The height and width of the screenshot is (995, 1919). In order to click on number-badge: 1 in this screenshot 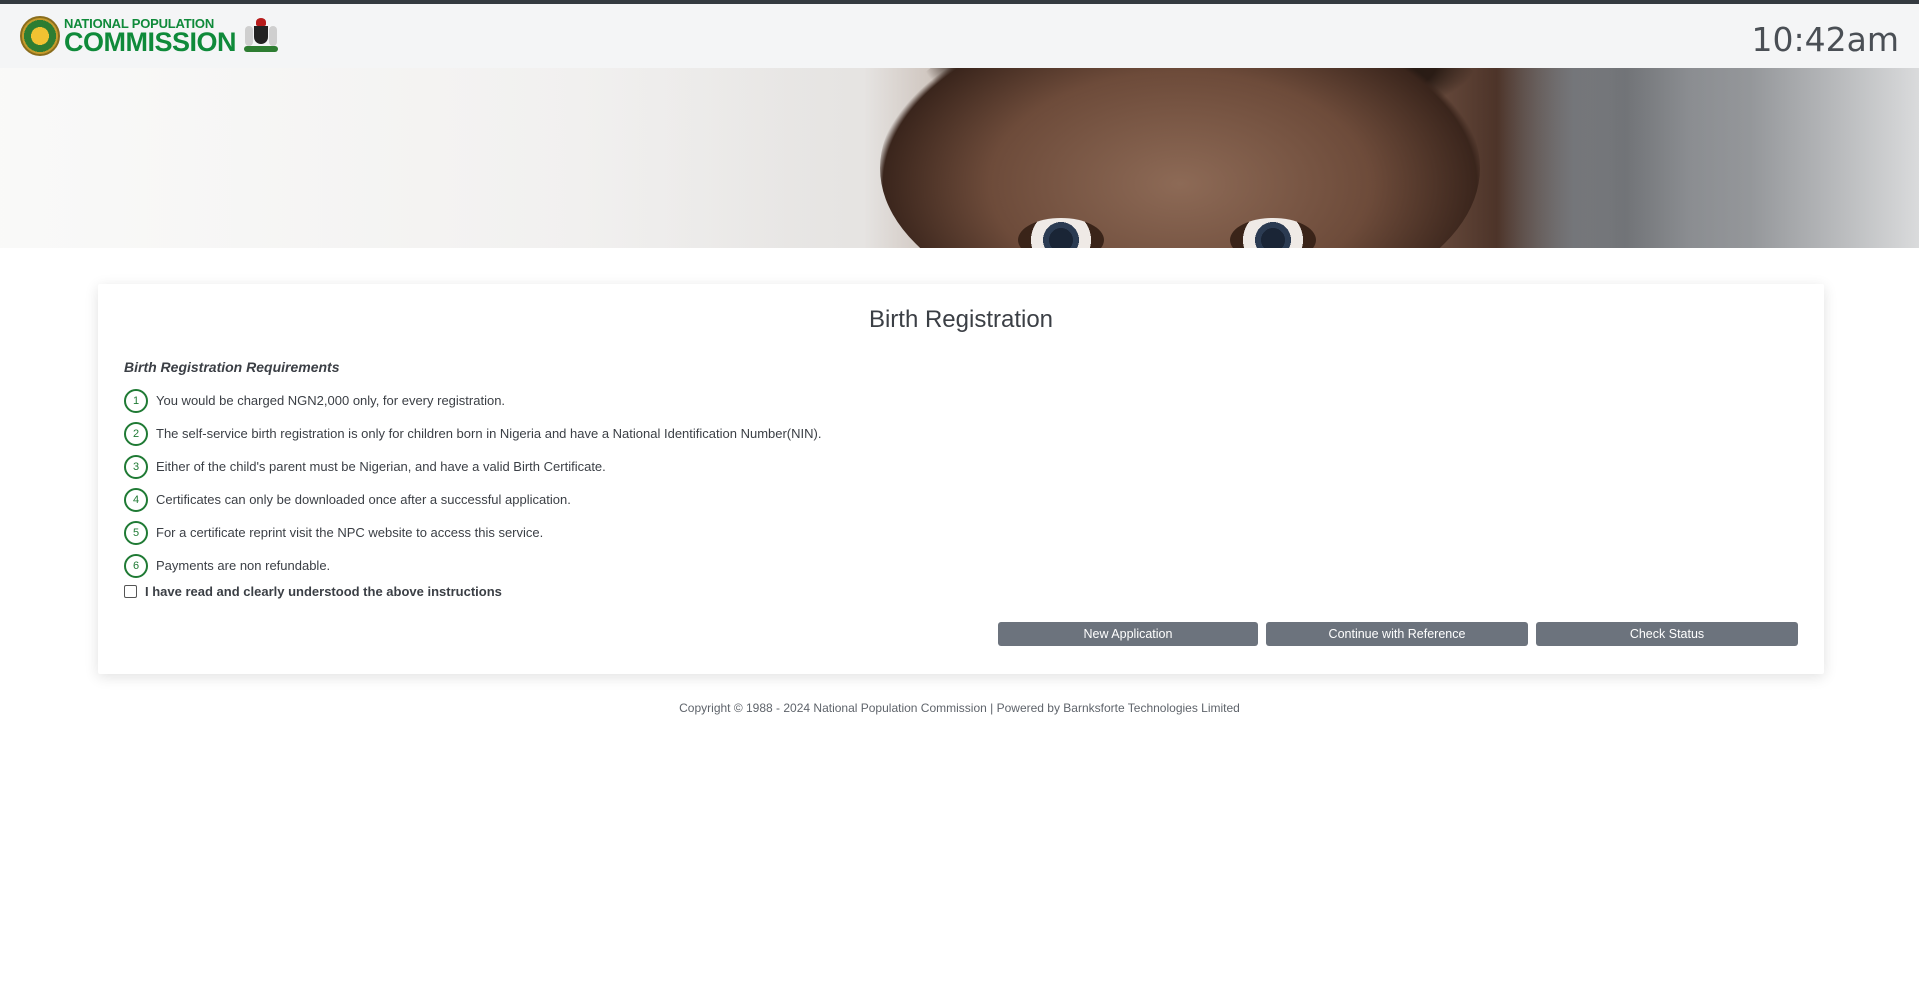, I will do `click(136, 400)`.